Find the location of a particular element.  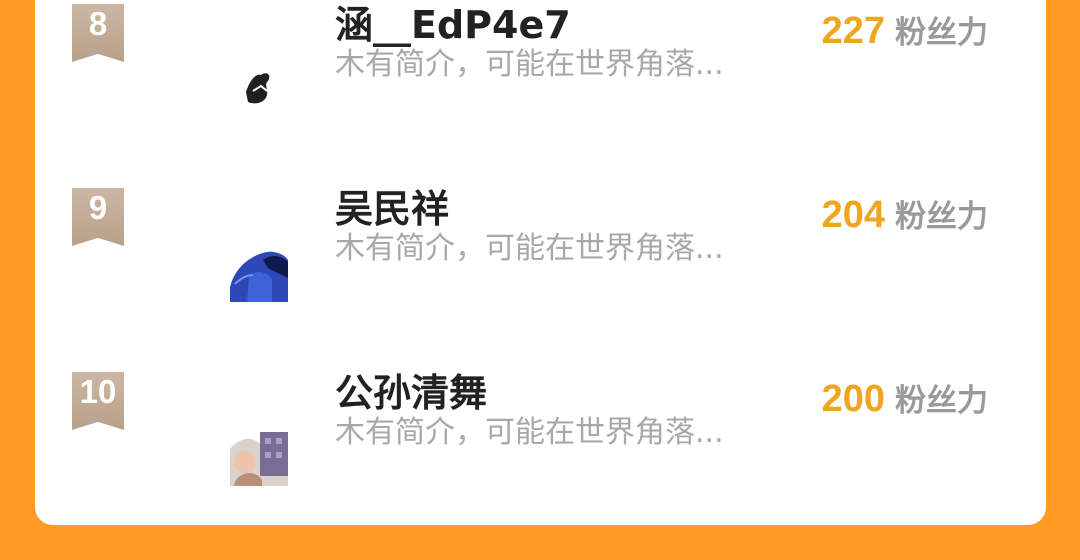

blue-figure-avatar-icon is located at coordinates (259, 273).